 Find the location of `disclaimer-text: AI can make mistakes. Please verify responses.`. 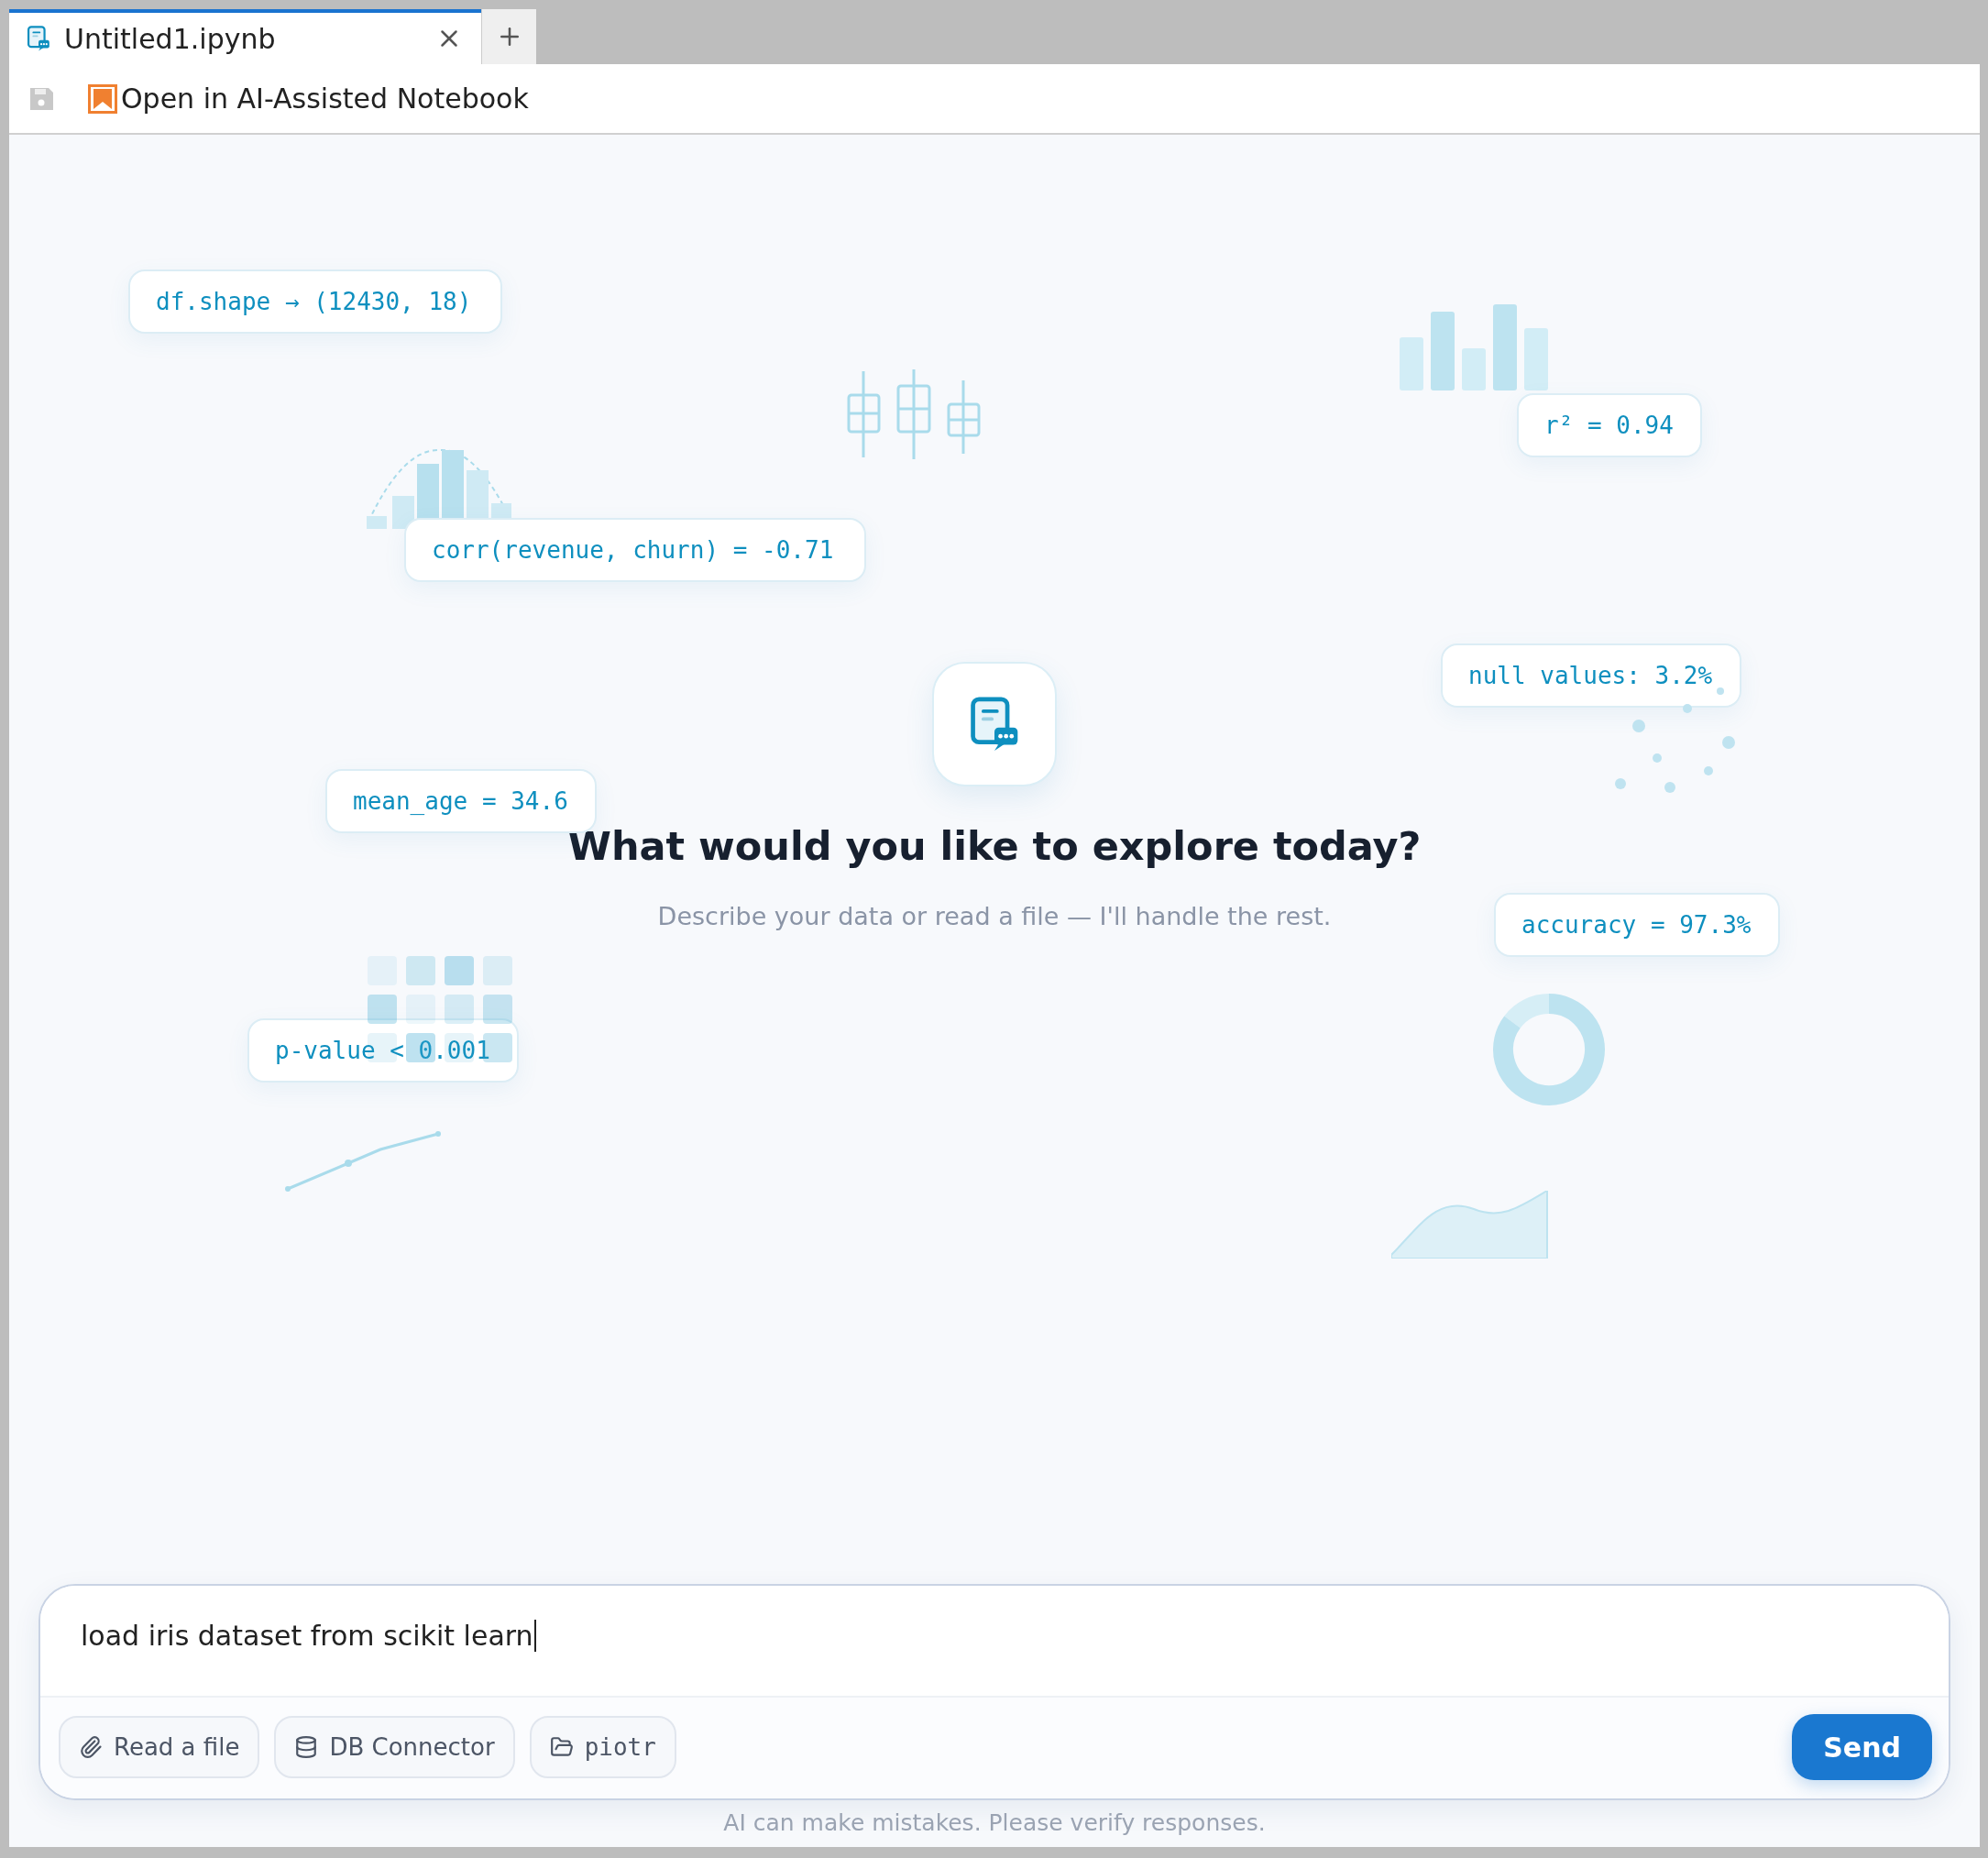

disclaimer-text: AI can make mistakes. Please verify responses. is located at coordinates (994, 1823).